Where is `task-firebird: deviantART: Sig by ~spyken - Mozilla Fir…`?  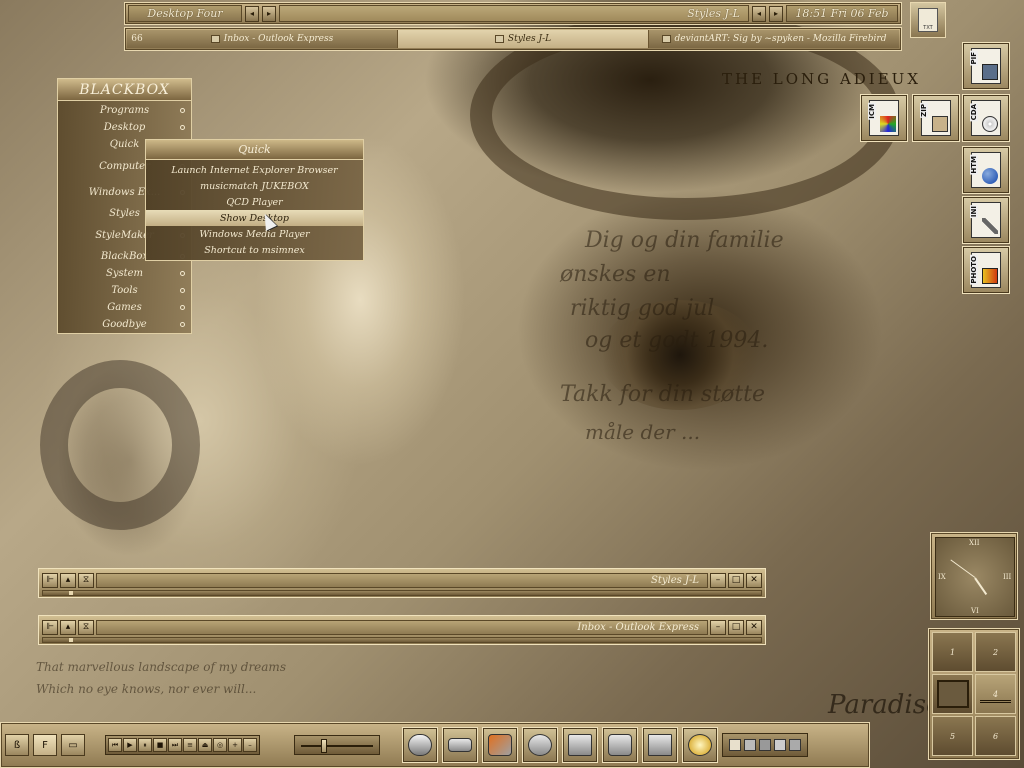 task-firebird: deviantART: Sig by ~spyken - Mozilla Fir… is located at coordinates (774, 39).